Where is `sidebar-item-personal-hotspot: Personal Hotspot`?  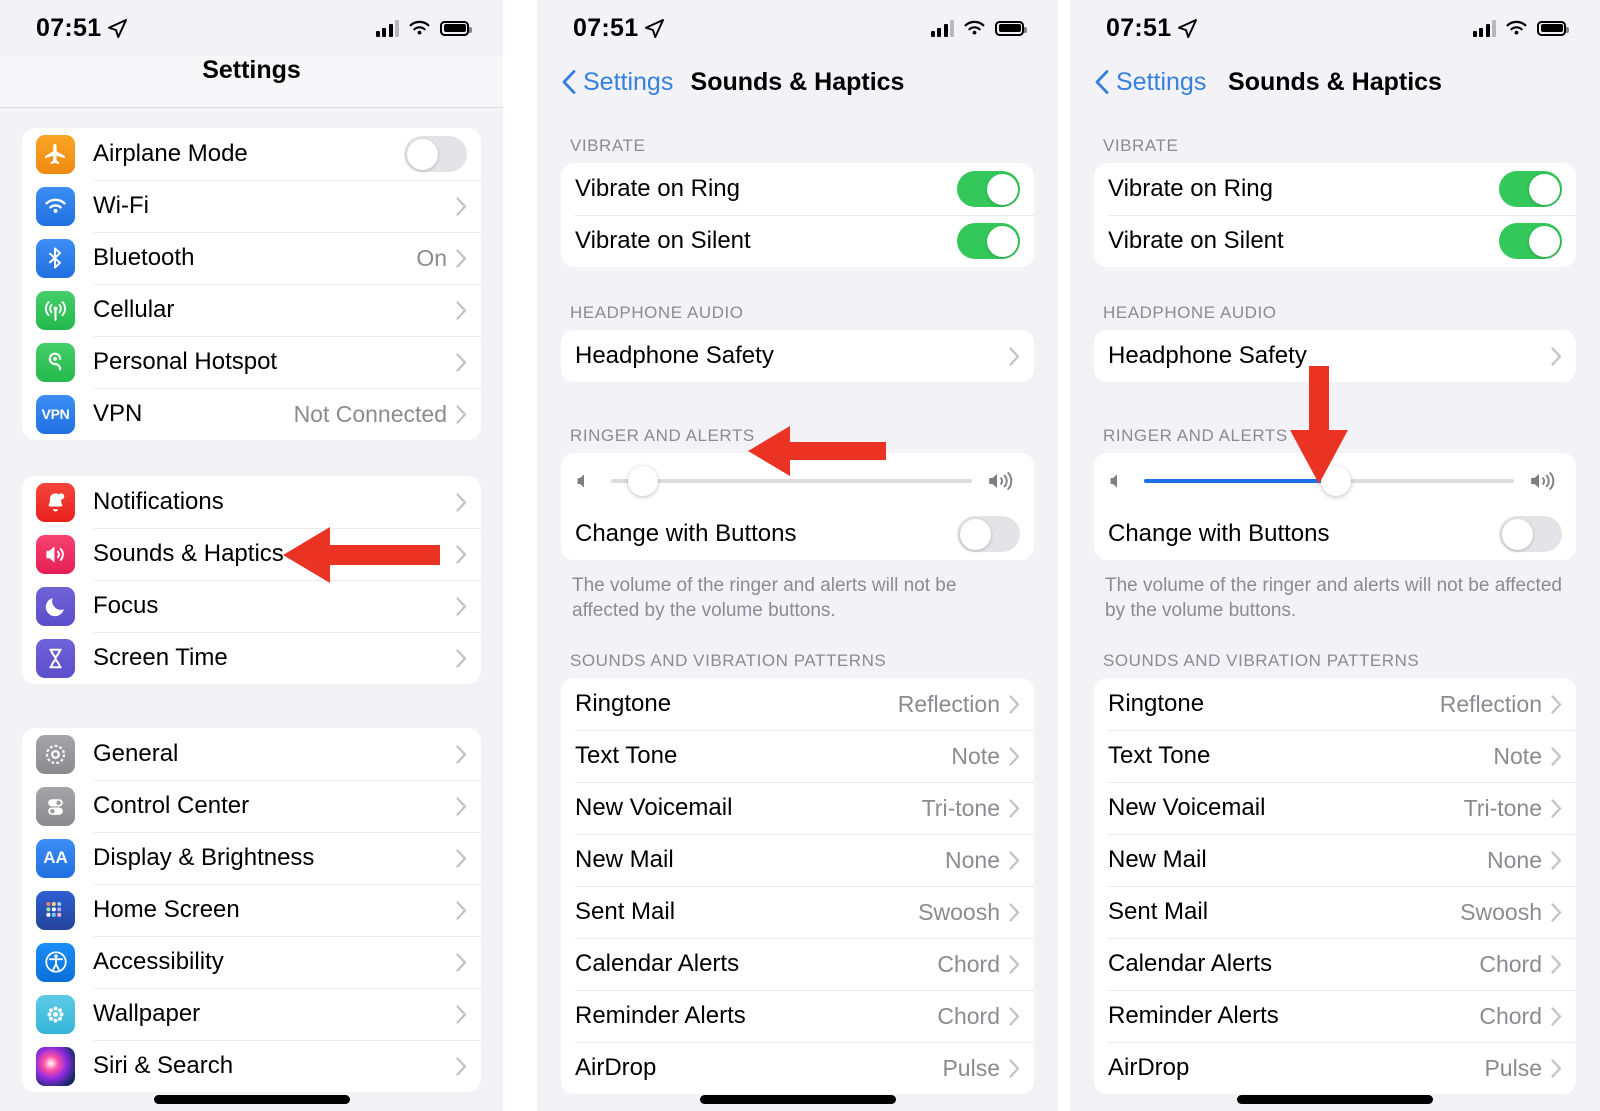 sidebar-item-personal-hotspot: Personal Hotspot is located at coordinates (251, 362).